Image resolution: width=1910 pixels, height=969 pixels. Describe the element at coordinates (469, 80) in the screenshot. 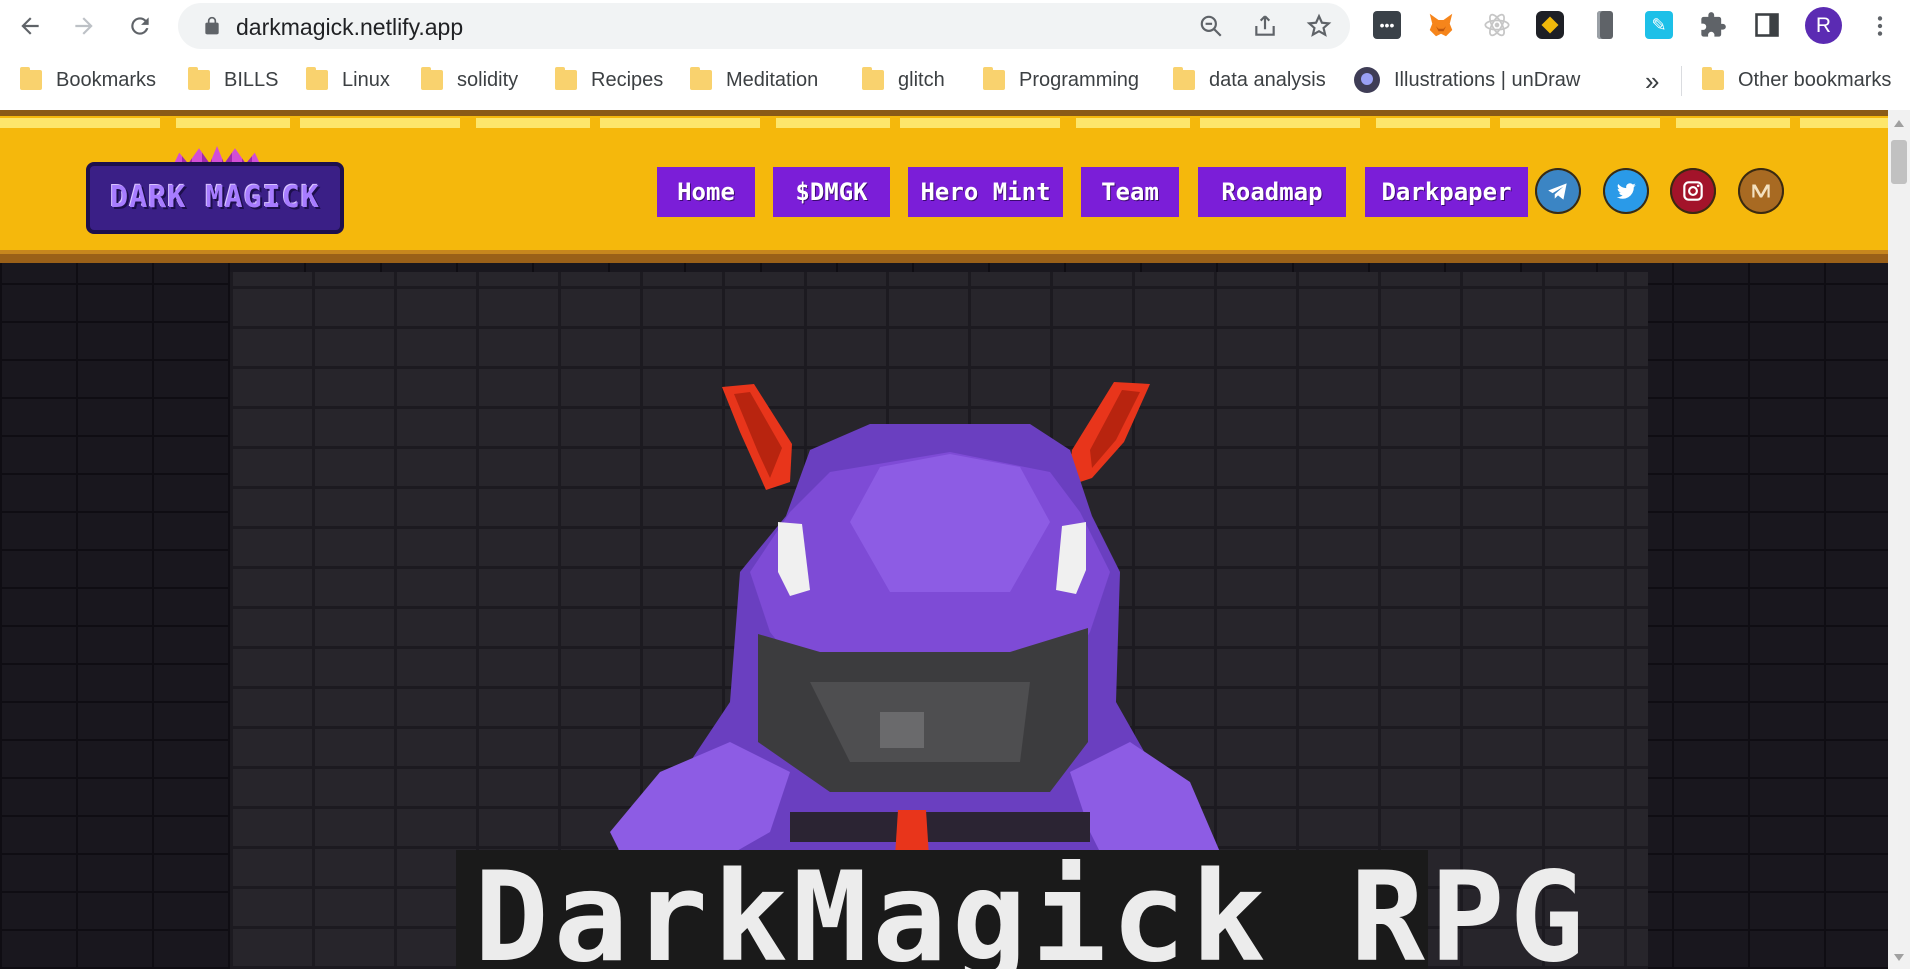

I see `bookmark-solidity: solidity` at that location.